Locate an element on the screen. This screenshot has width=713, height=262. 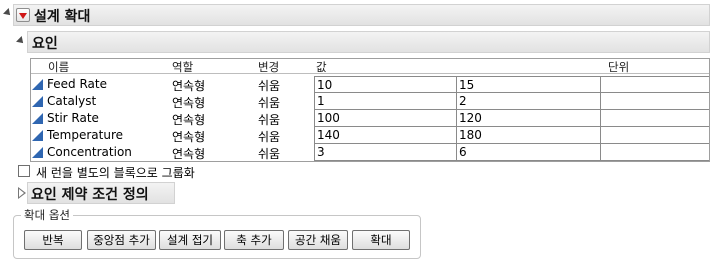
factors-header is located at coordinates (368, 42).